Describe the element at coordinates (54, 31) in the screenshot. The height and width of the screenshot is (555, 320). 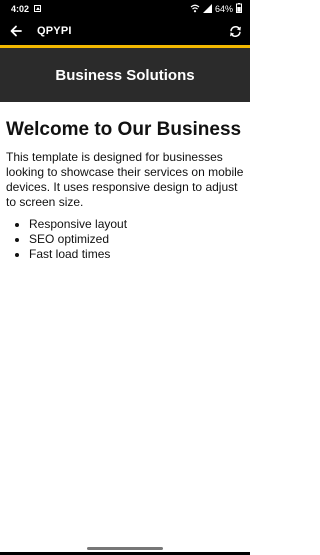
I see `app-title: QPYPI` at that location.